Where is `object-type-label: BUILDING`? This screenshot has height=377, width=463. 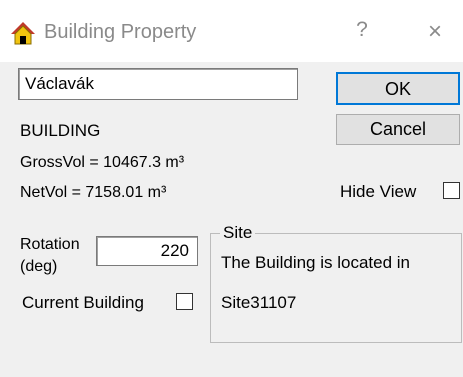
object-type-label: BUILDING is located at coordinates (60, 130).